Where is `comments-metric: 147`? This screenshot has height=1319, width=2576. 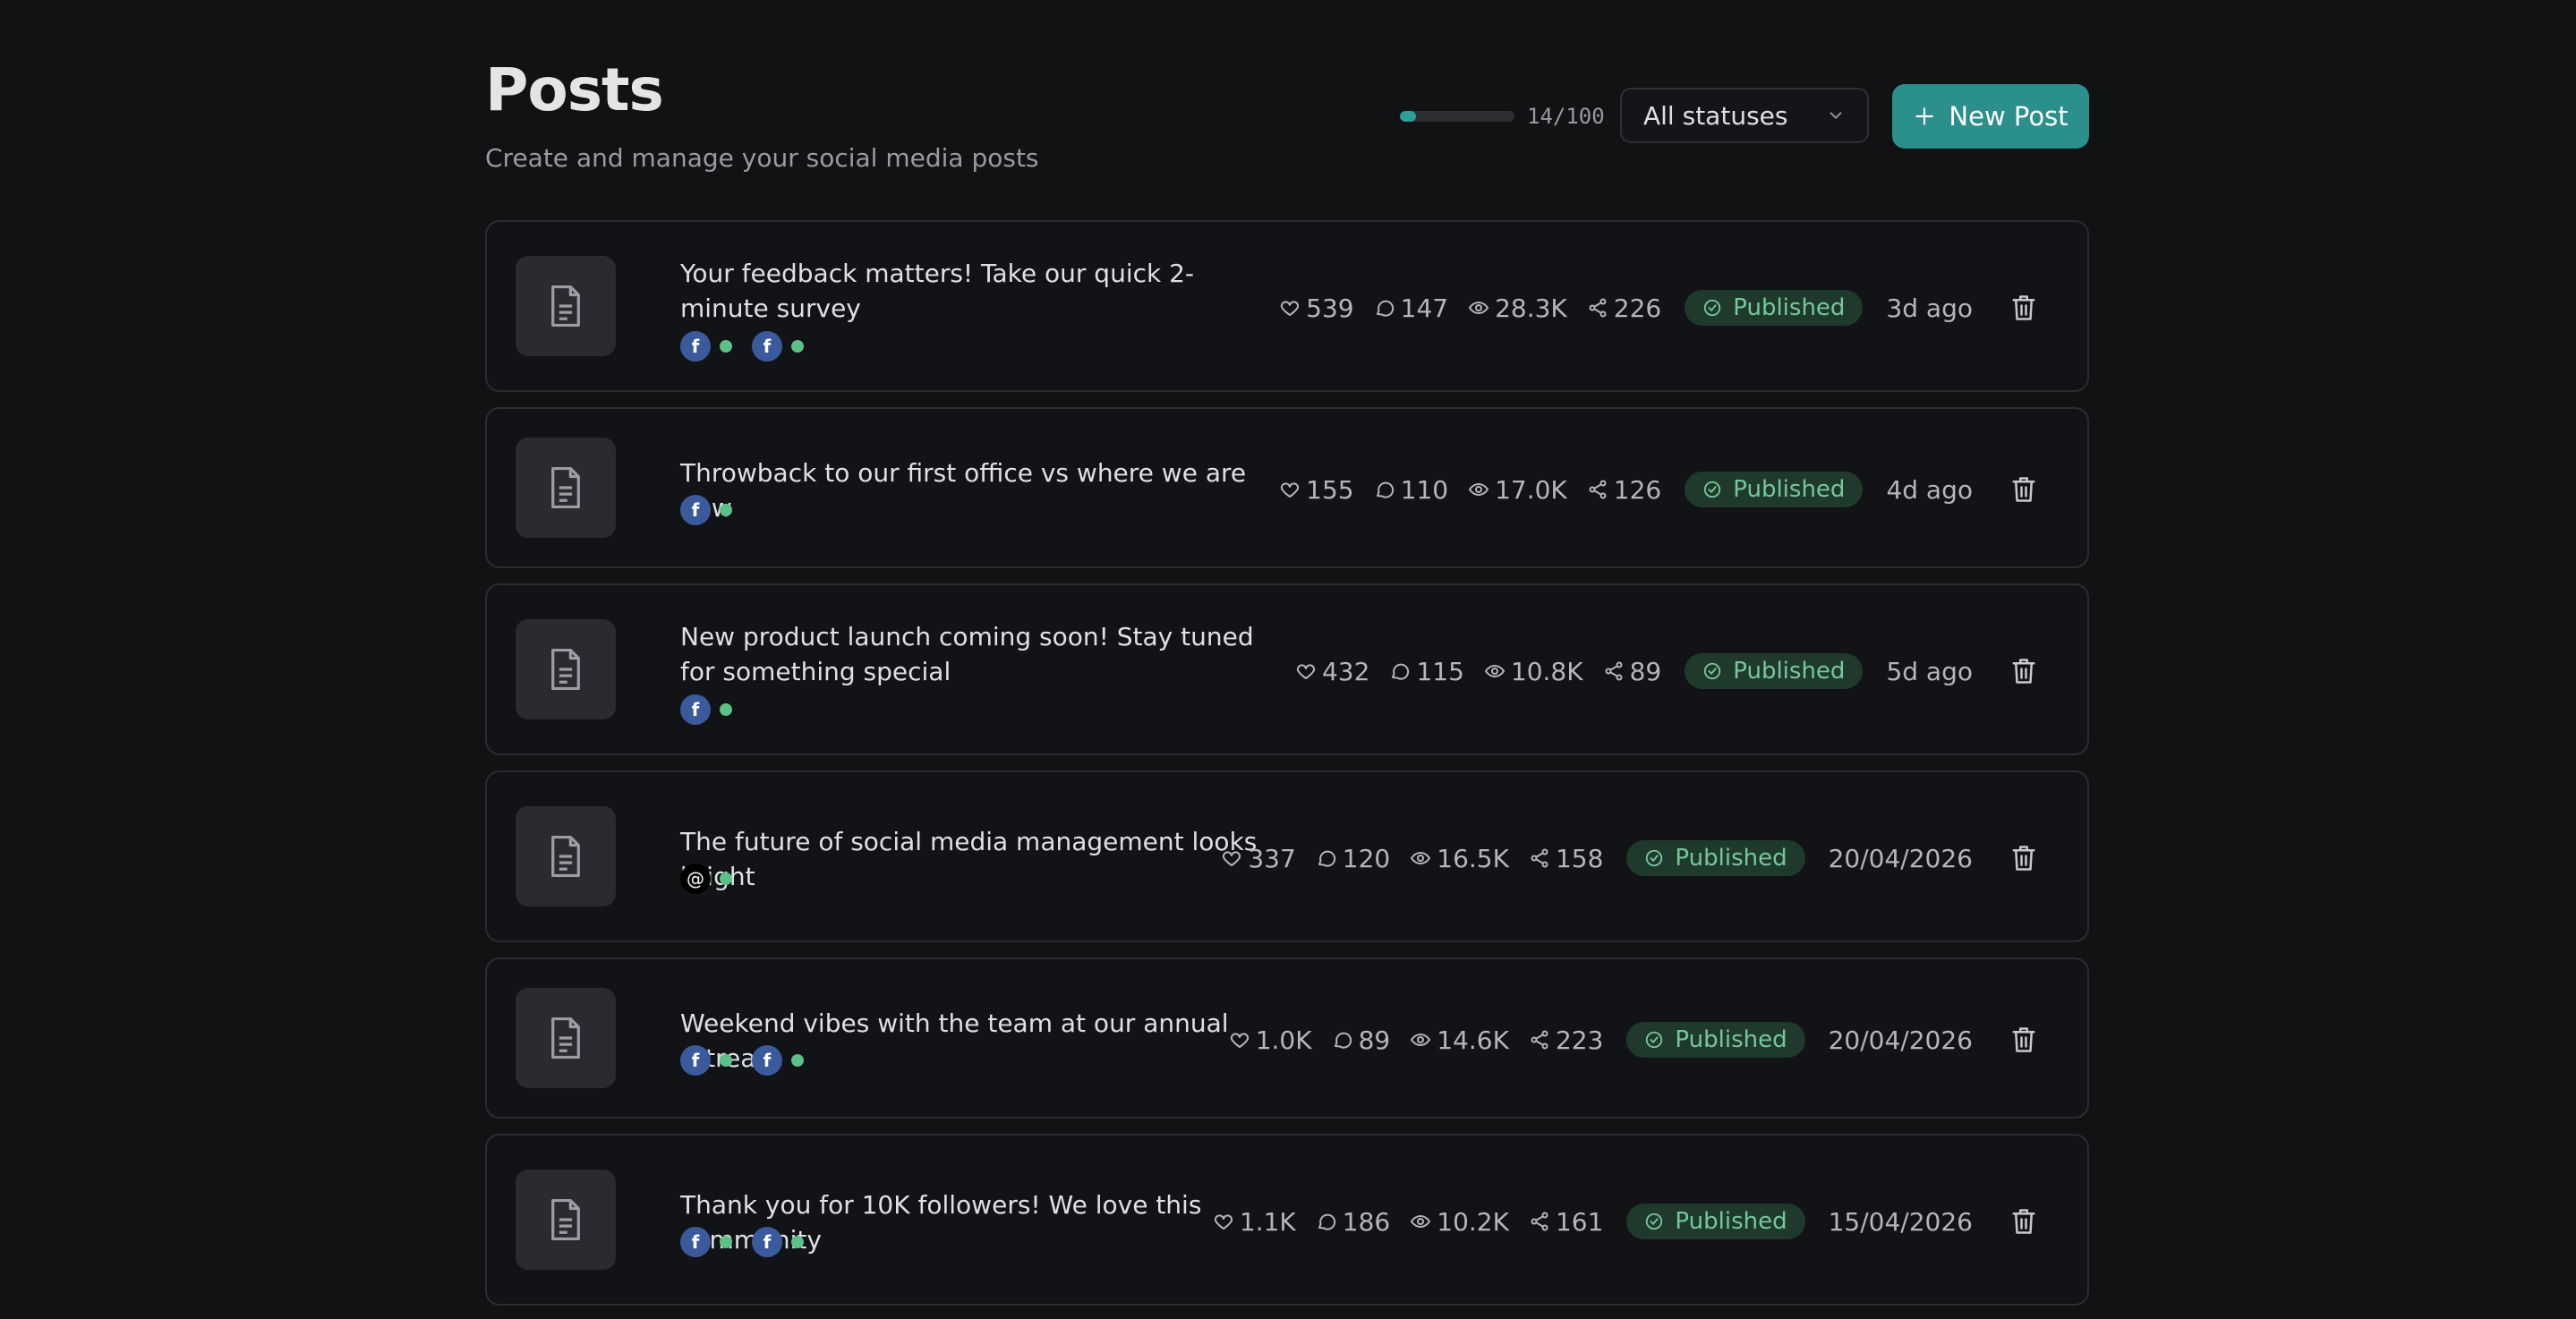 comments-metric: 147 is located at coordinates (1411, 308).